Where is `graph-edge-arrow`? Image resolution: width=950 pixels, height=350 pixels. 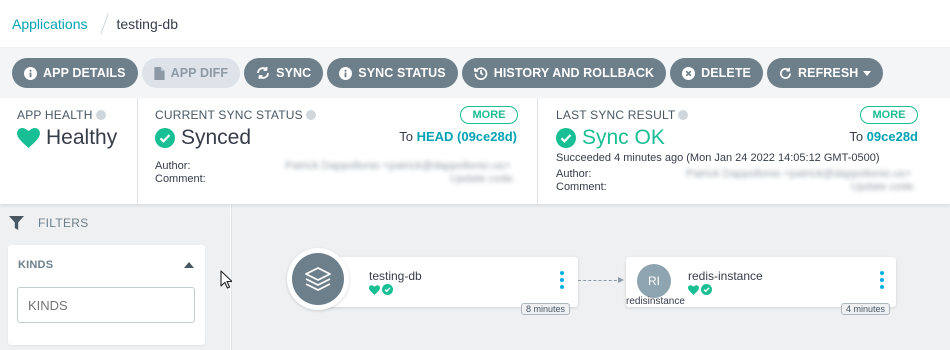 graph-edge-arrow is located at coordinates (621, 280).